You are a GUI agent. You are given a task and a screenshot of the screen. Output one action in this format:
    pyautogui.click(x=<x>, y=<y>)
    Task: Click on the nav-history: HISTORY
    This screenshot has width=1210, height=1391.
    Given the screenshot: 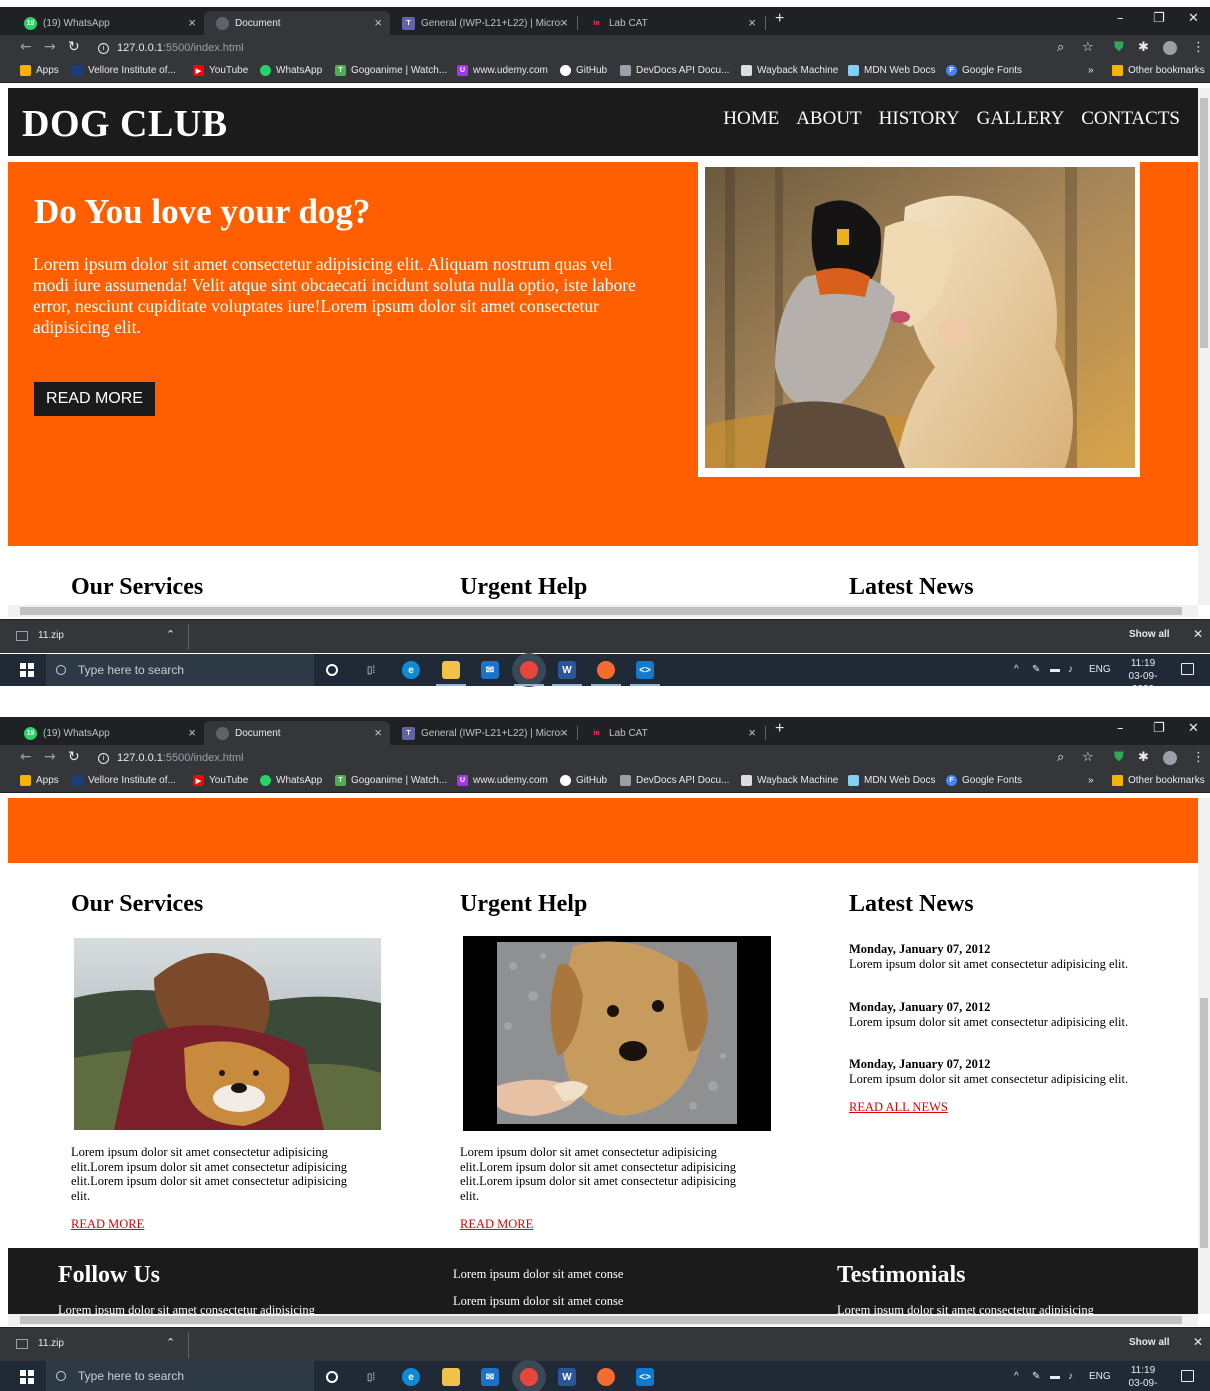 What is the action you would take?
    pyautogui.click(x=919, y=119)
    